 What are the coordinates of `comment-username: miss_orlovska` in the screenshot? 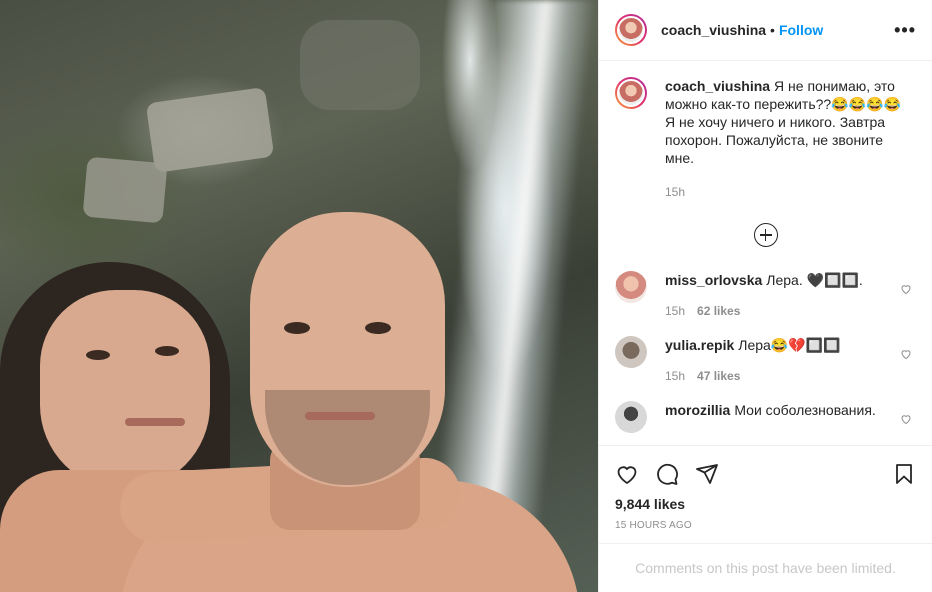 It's located at (713, 280).